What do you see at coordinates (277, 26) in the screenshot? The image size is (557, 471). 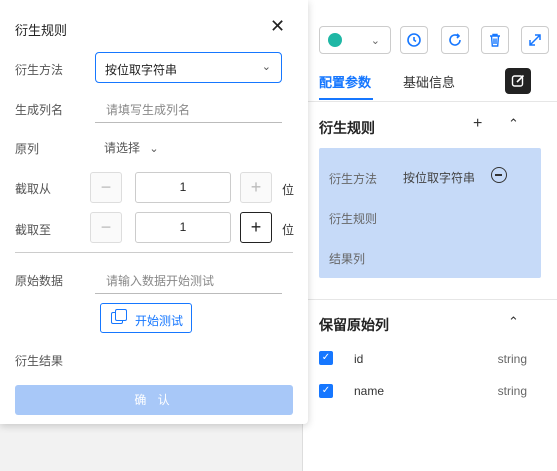 I see `close-icon: ✕` at bounding box center [277, 26].